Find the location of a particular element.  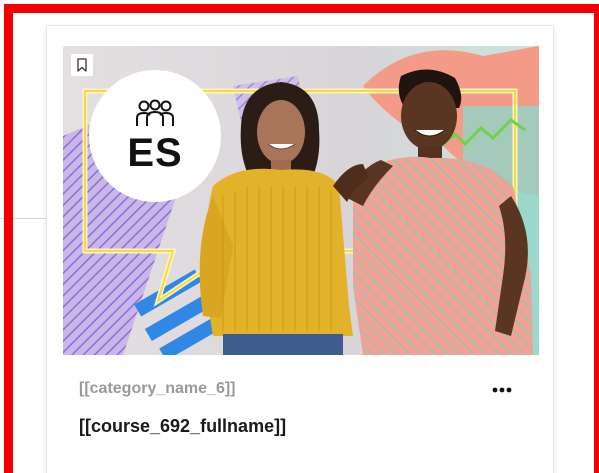

bookmark-button is located at coordinates (82, 65).